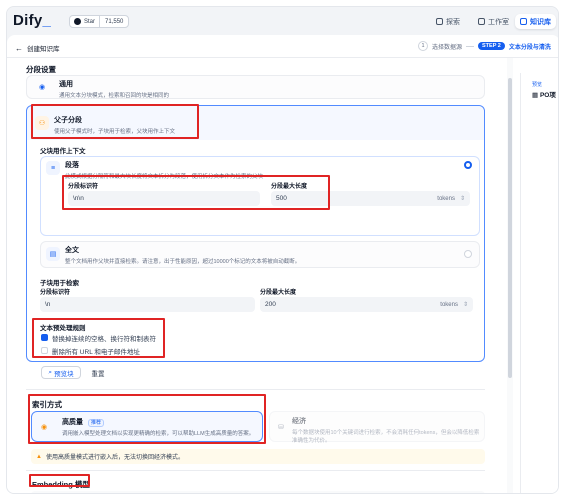 The width and height of the screenshot is (565, 500). I want to click on doc-icon: ▦, so click(535, 95).